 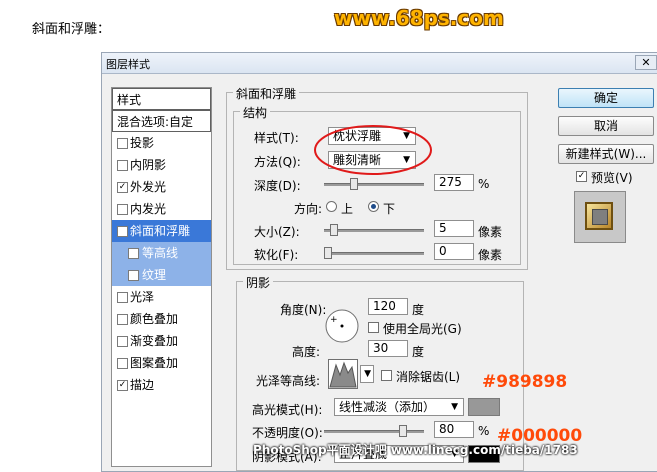 I want to click on altitude-input: 30, so click(x=388, y=348).